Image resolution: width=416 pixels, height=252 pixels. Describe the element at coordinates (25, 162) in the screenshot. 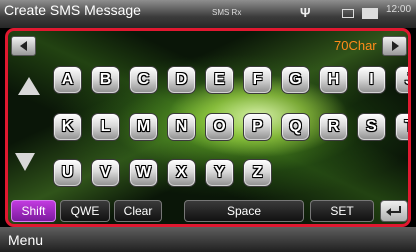

I see `triangle-down-icon` at that location.